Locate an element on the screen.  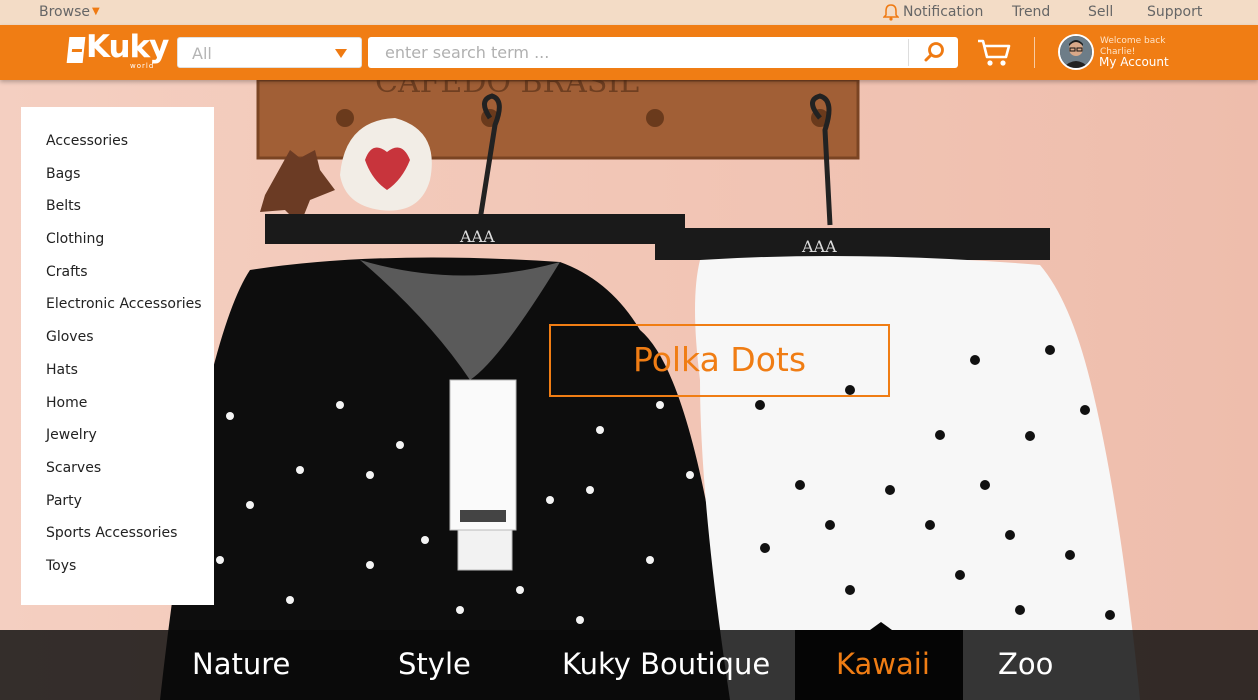
notification-link: Notification is located at coordinates (943, 12).